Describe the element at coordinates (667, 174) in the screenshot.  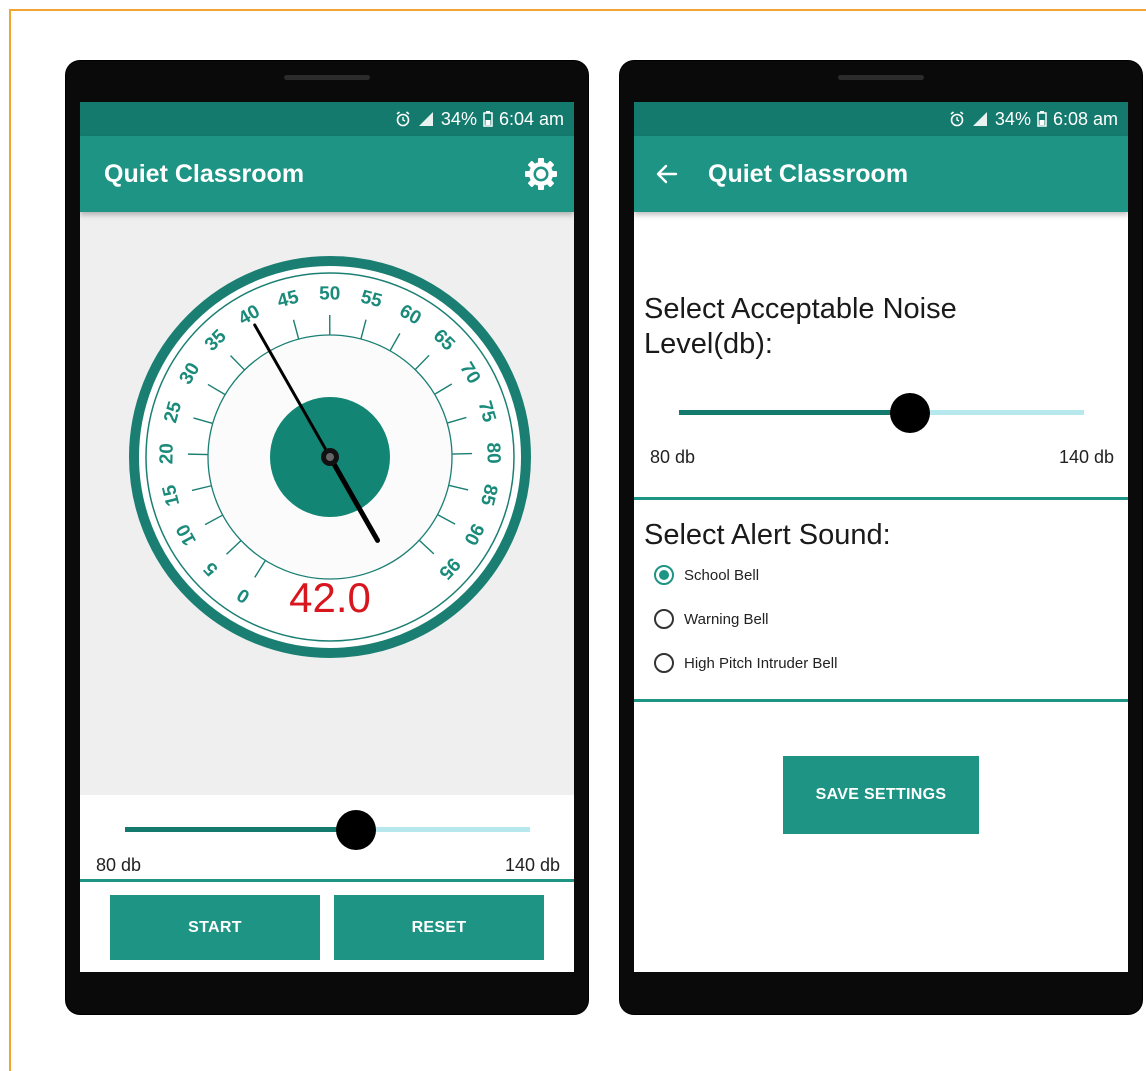
I see `arrow-left-icon` at that location.